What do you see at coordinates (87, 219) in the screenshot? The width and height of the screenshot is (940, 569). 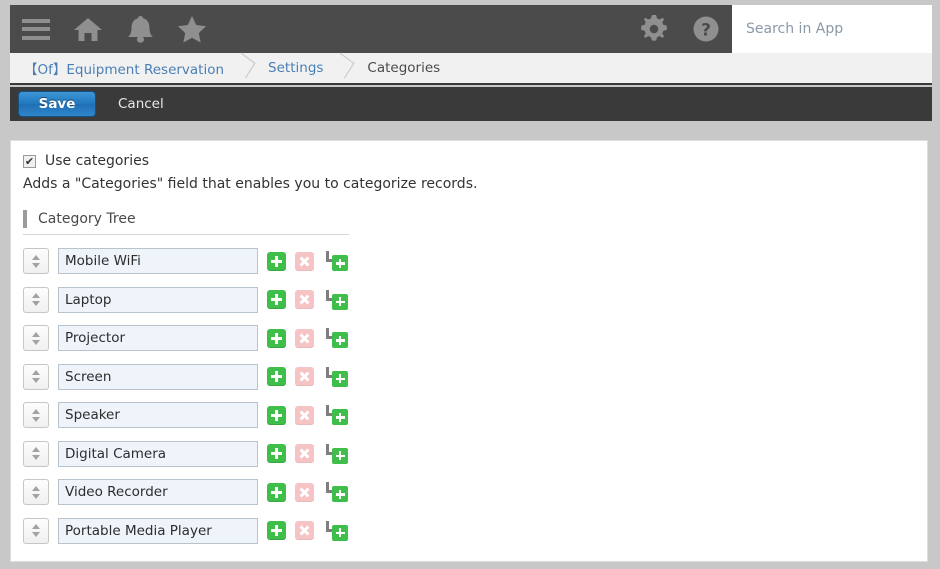 I see `category-tree-title: Category Tree` at bounding box center [87, 219].